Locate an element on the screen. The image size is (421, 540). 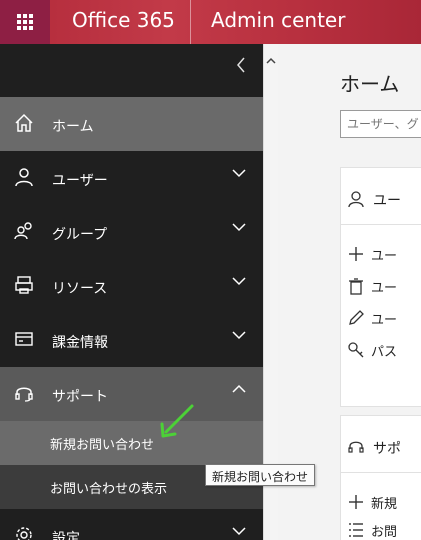
sidebar-item-label: サポート is located at coordinates (80, 397).